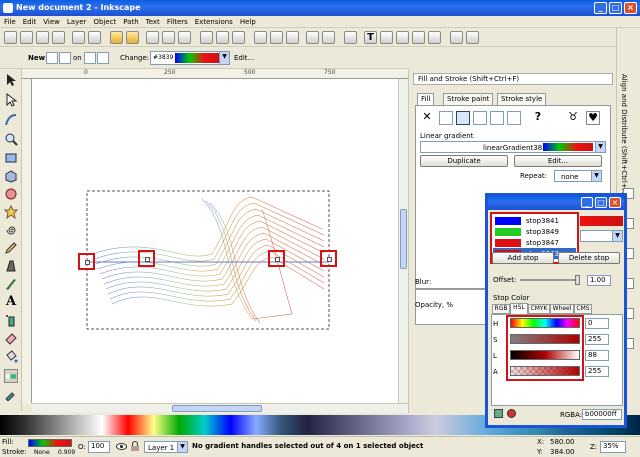  What do you see at coordinates (217, 408) in the screenshot?
I see `scroll-thumb` at bounding box center [217, 408].